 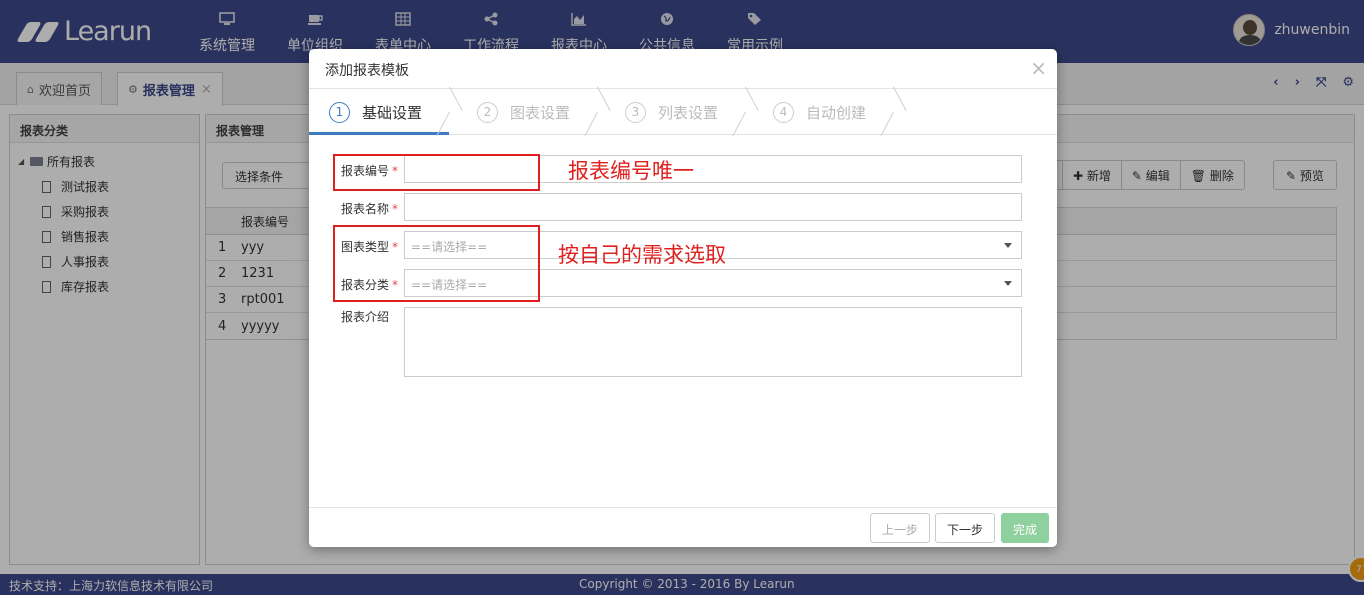 What do you see at coordinates (365, 317) in the screenshot?
I see `report-intro-label: 报表介绍` at bounding box center [365, 317].